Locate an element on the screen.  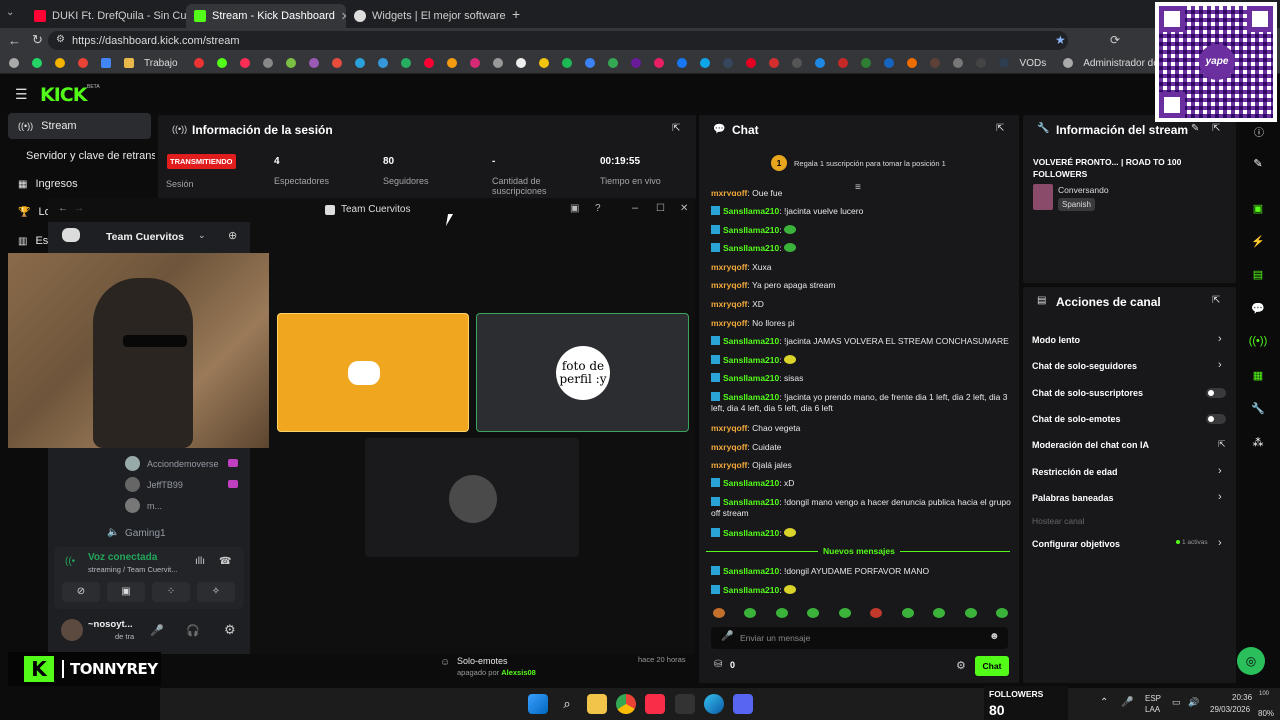
sidebar-item-stream: ((•)) Stream is located at coordinates (79, 126).